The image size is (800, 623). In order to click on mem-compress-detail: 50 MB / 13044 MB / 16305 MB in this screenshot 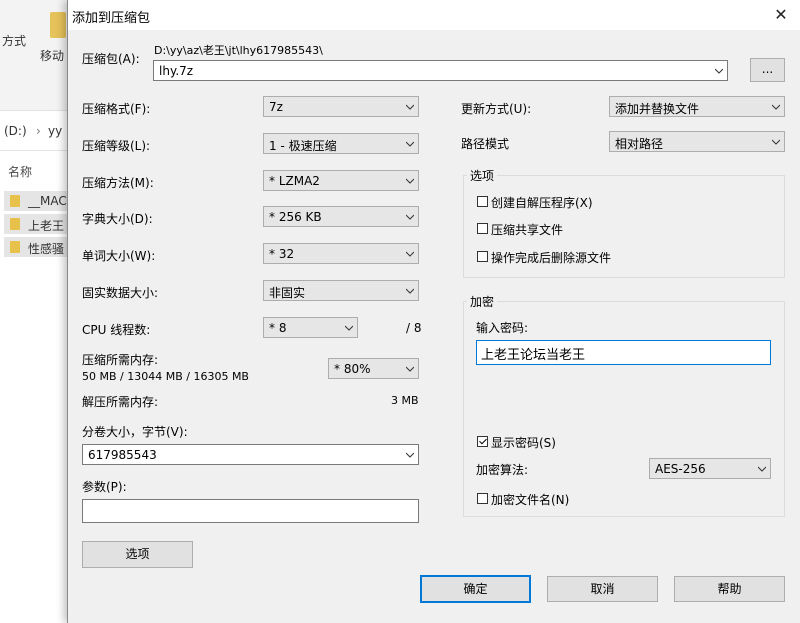, I will do `click(165, 376)`.